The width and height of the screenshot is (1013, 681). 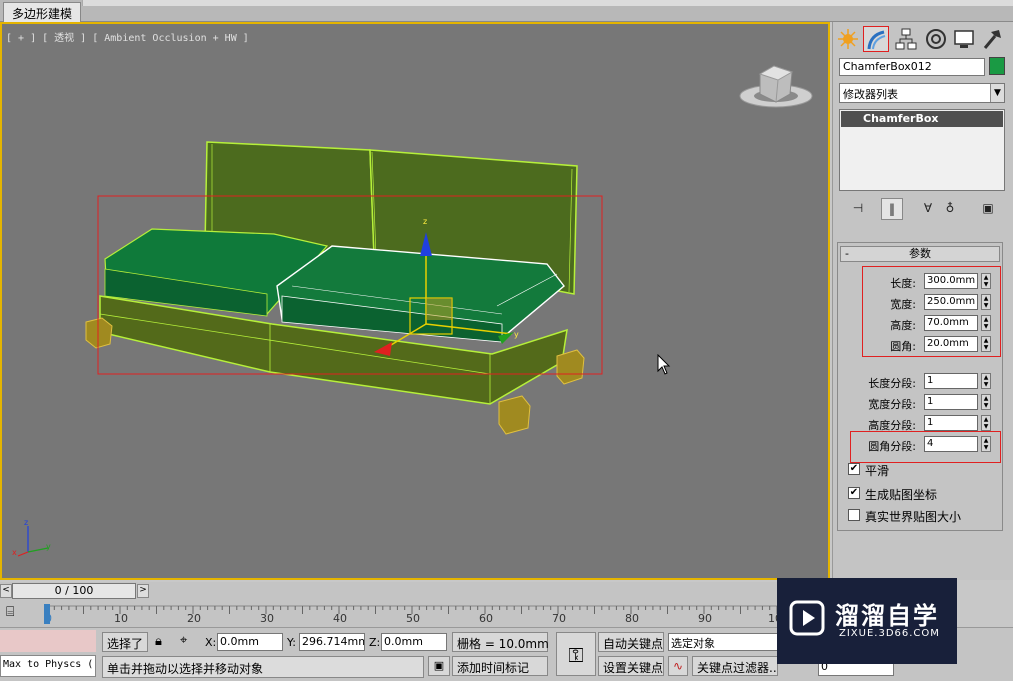 I want to click on z-label: Z:, so click(x=375, y=642).